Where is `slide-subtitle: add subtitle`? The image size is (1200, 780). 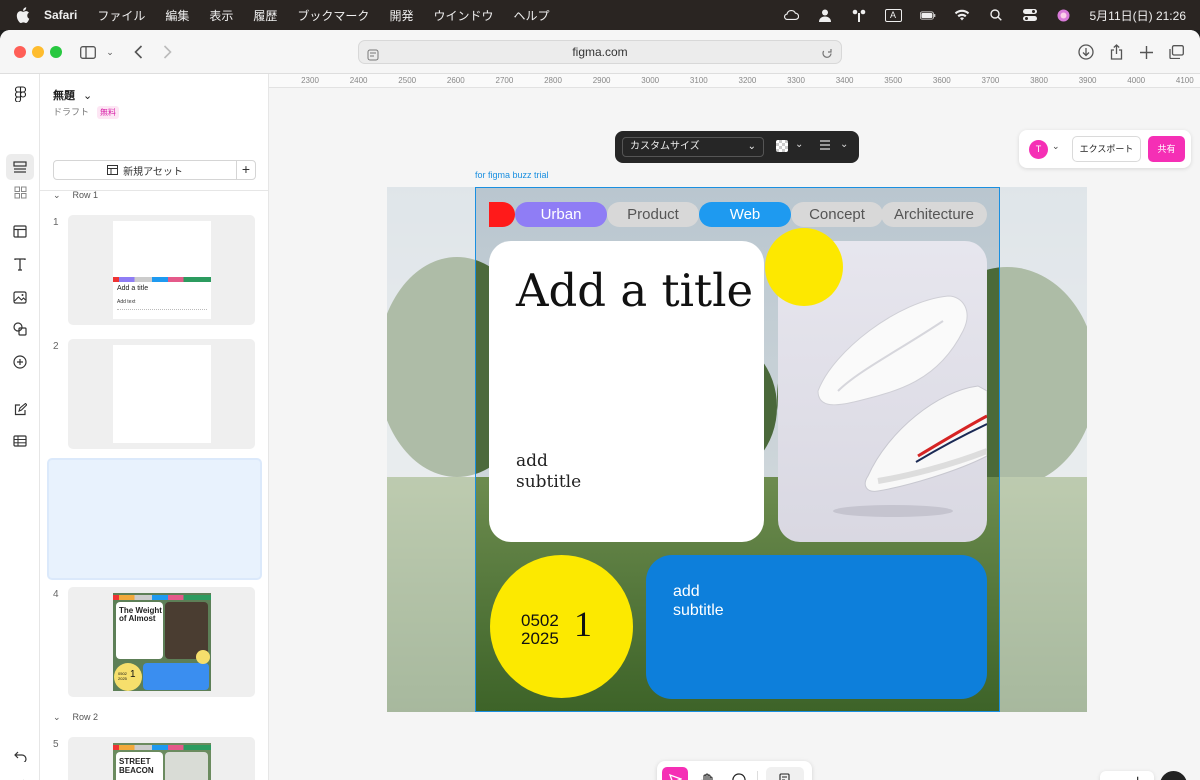 slide-subtitle: add subtitle is located at coordinates (566, 472).